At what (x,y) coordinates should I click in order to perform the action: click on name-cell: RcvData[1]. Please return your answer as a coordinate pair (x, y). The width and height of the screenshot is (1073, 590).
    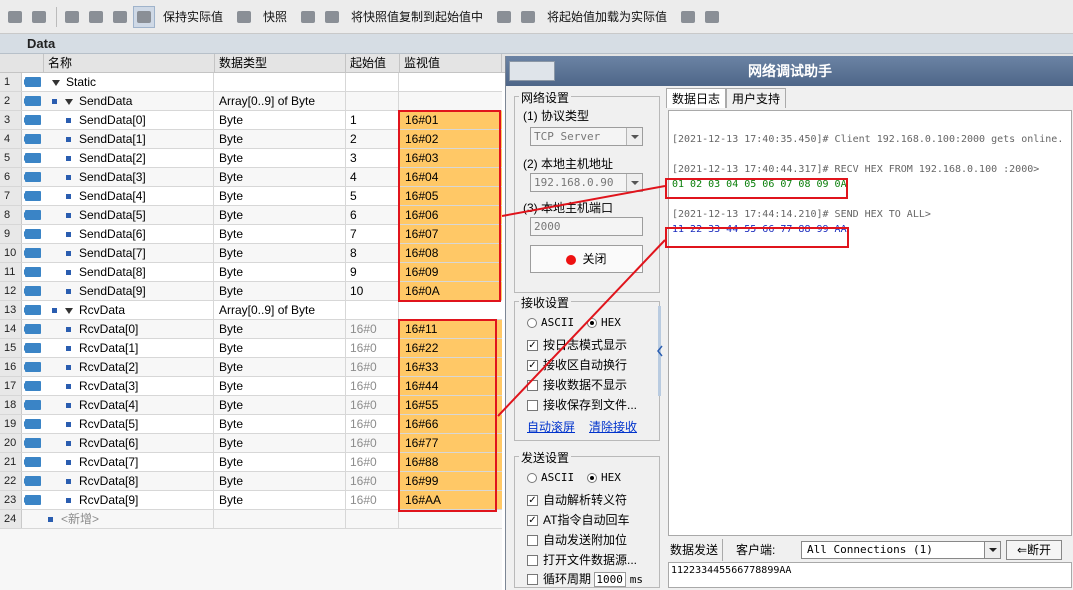
    Looking at the image, I should click on (129, 348).